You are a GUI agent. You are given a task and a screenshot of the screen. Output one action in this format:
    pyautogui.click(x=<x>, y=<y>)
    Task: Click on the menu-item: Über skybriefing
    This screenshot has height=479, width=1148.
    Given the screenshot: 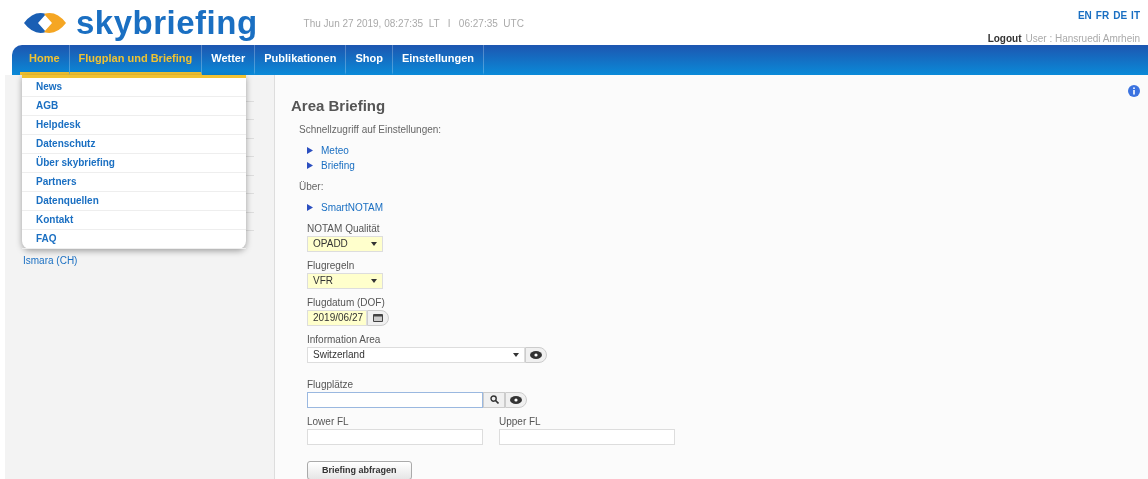 What is the action you would take?
    pyautogui.click(x=134, y=163)
    